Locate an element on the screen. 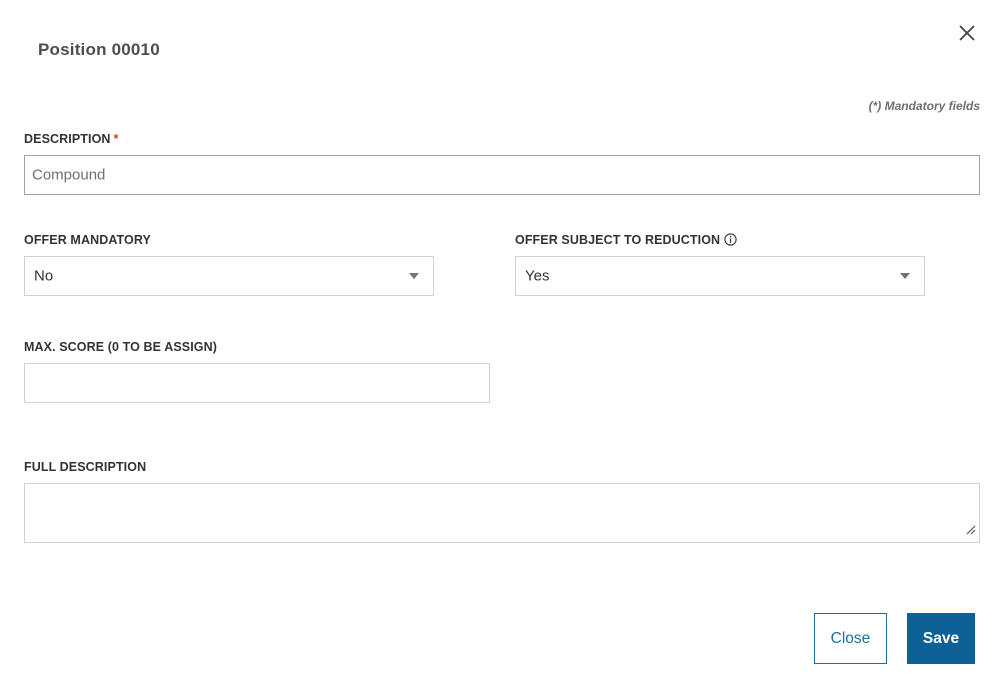 The image size is (1004, 685). offer-reduction-select: Yes is located at coordinates (720, 276).